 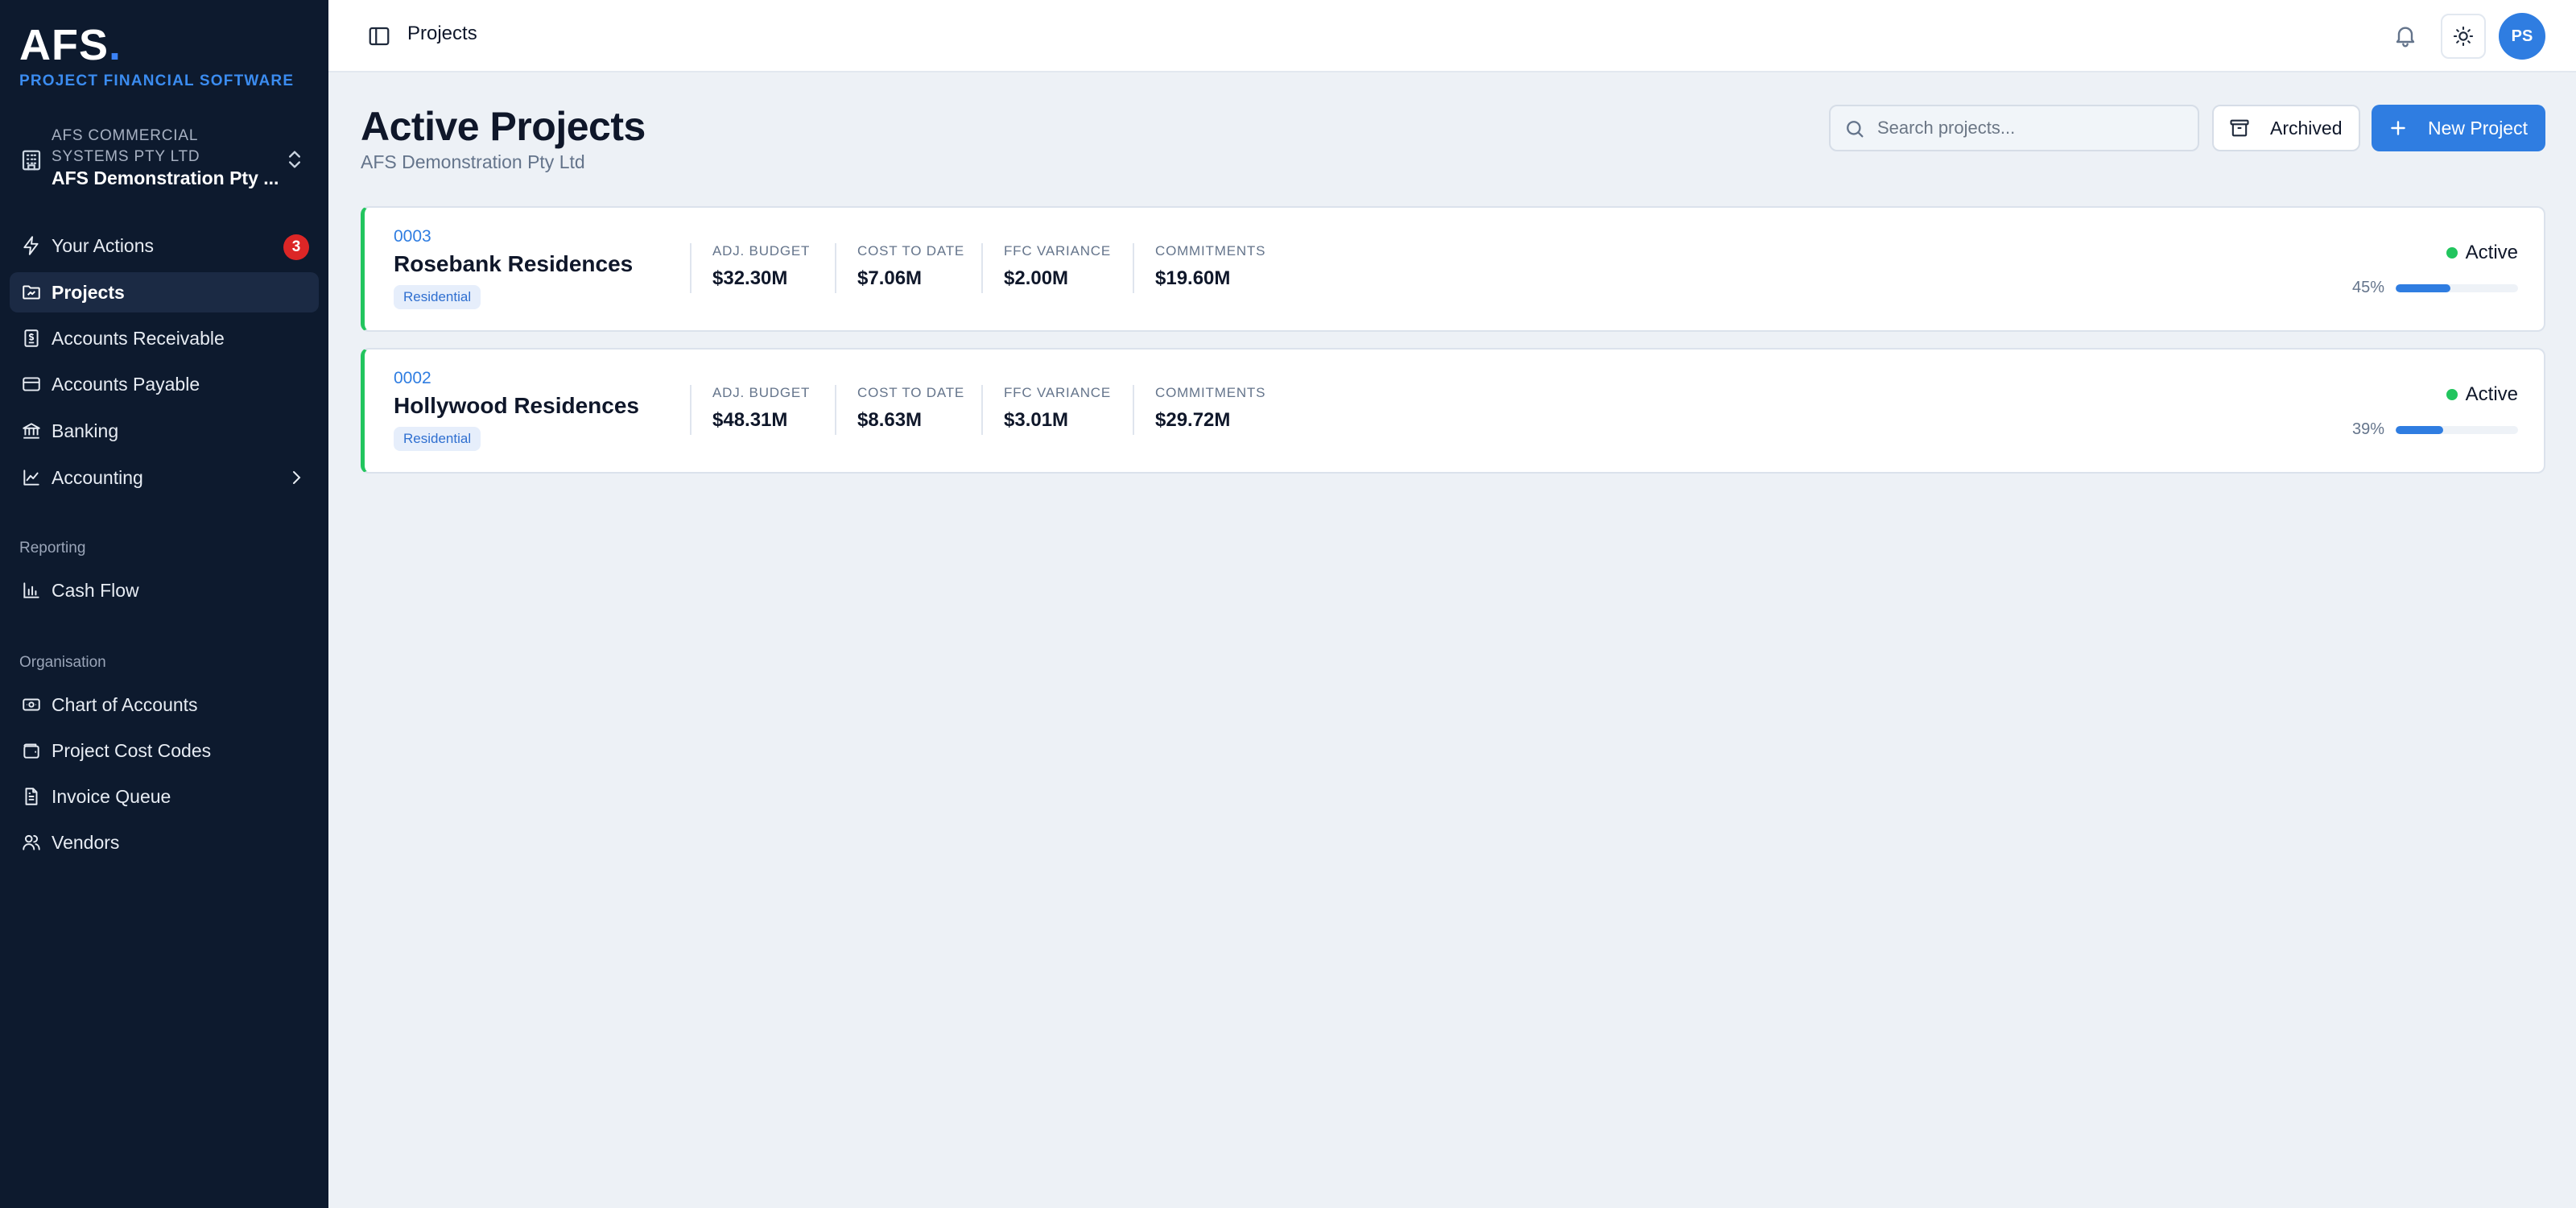 What do you see at coordinates (2522, 36) in the screenshot?
I see `user-avatar: PS` at bounding box center [2522, 36].